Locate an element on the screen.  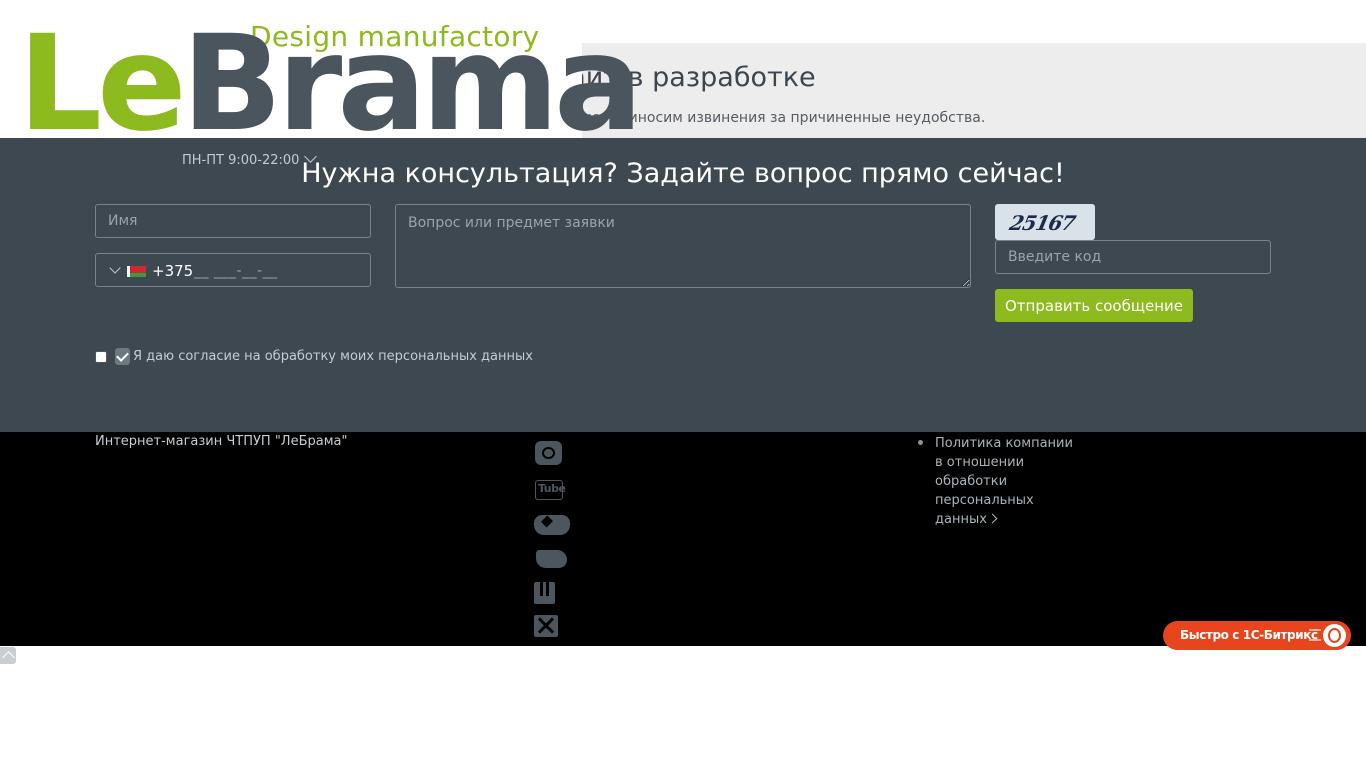
consent-check-icon is located at coordinates (122, 356).